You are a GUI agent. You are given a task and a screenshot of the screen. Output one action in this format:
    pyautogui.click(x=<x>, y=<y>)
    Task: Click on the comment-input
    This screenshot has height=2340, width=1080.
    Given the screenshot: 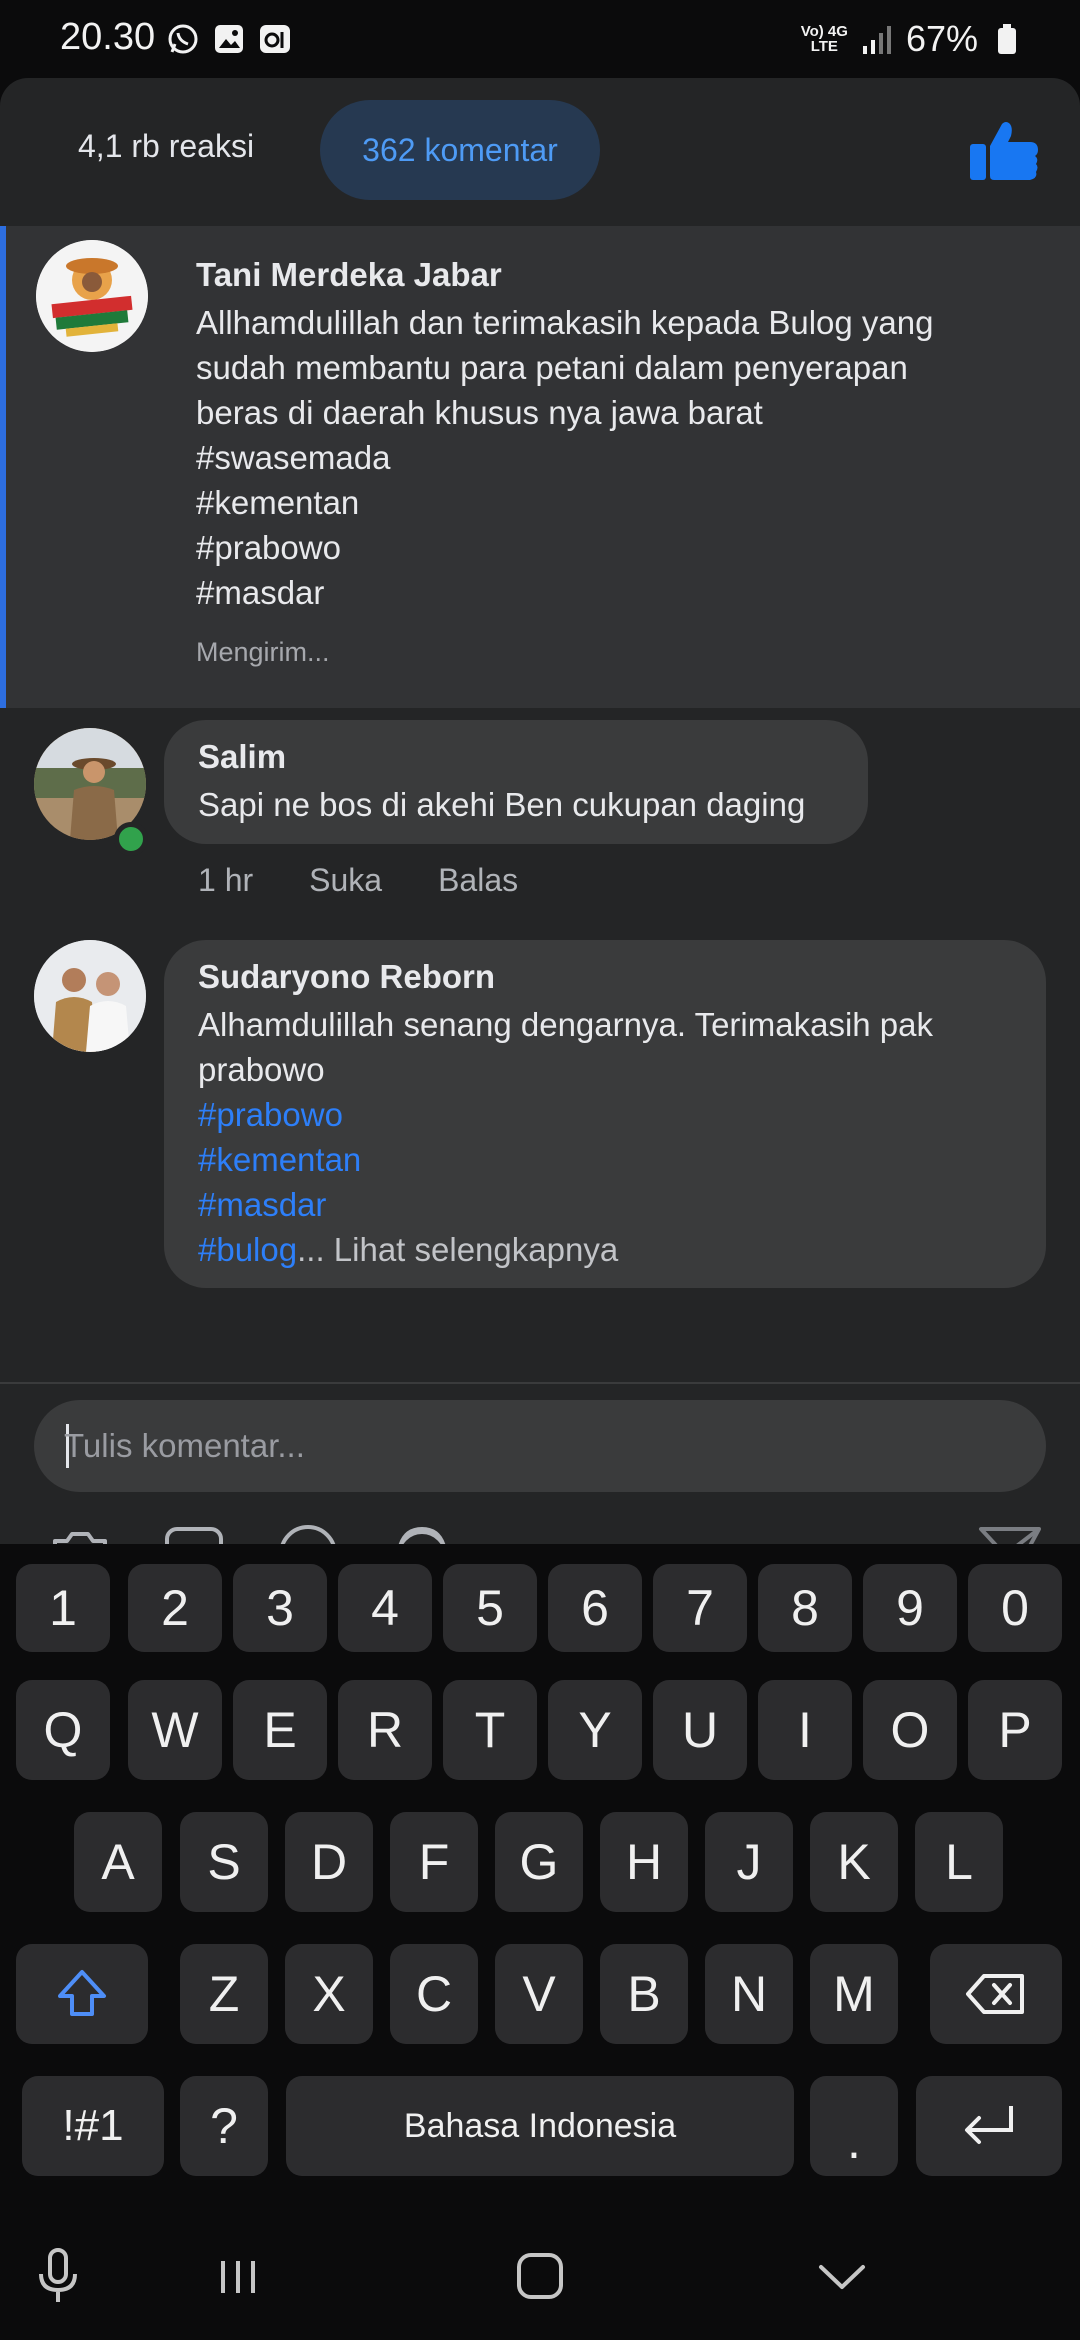 What is the action you would take?
    pyautogui.click(x=534, y=1446)
    